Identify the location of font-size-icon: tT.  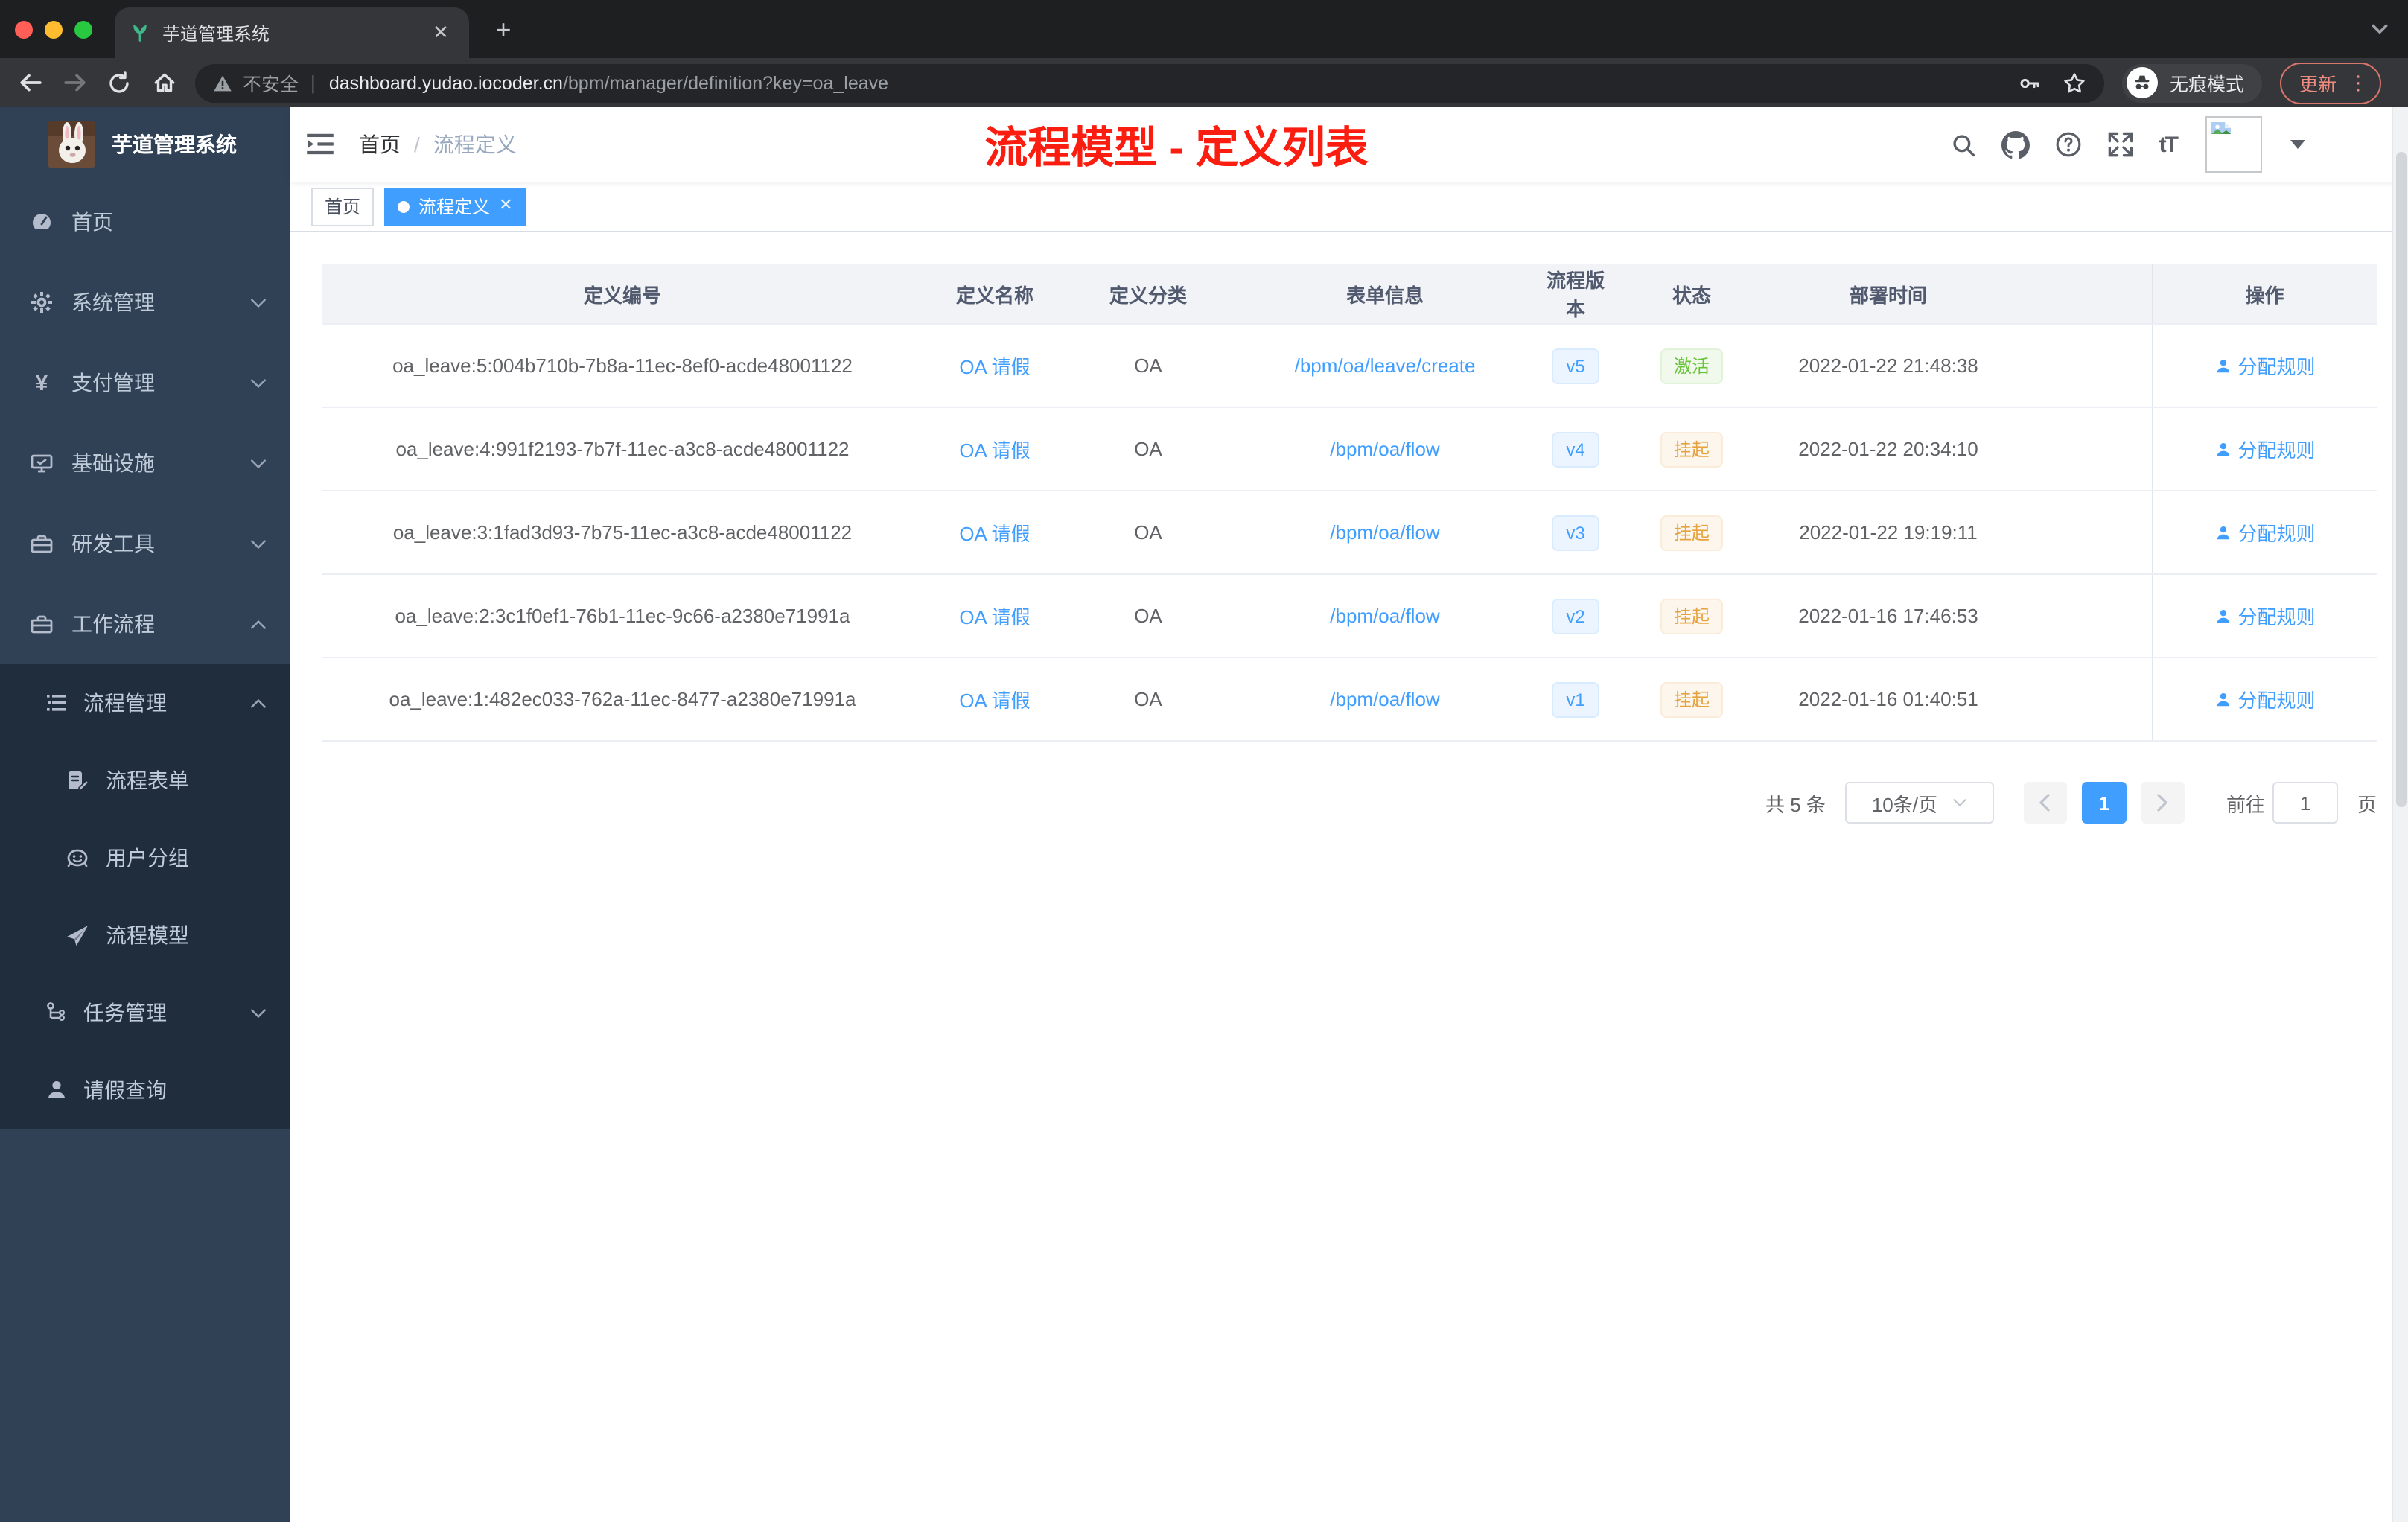
(2169, 144).